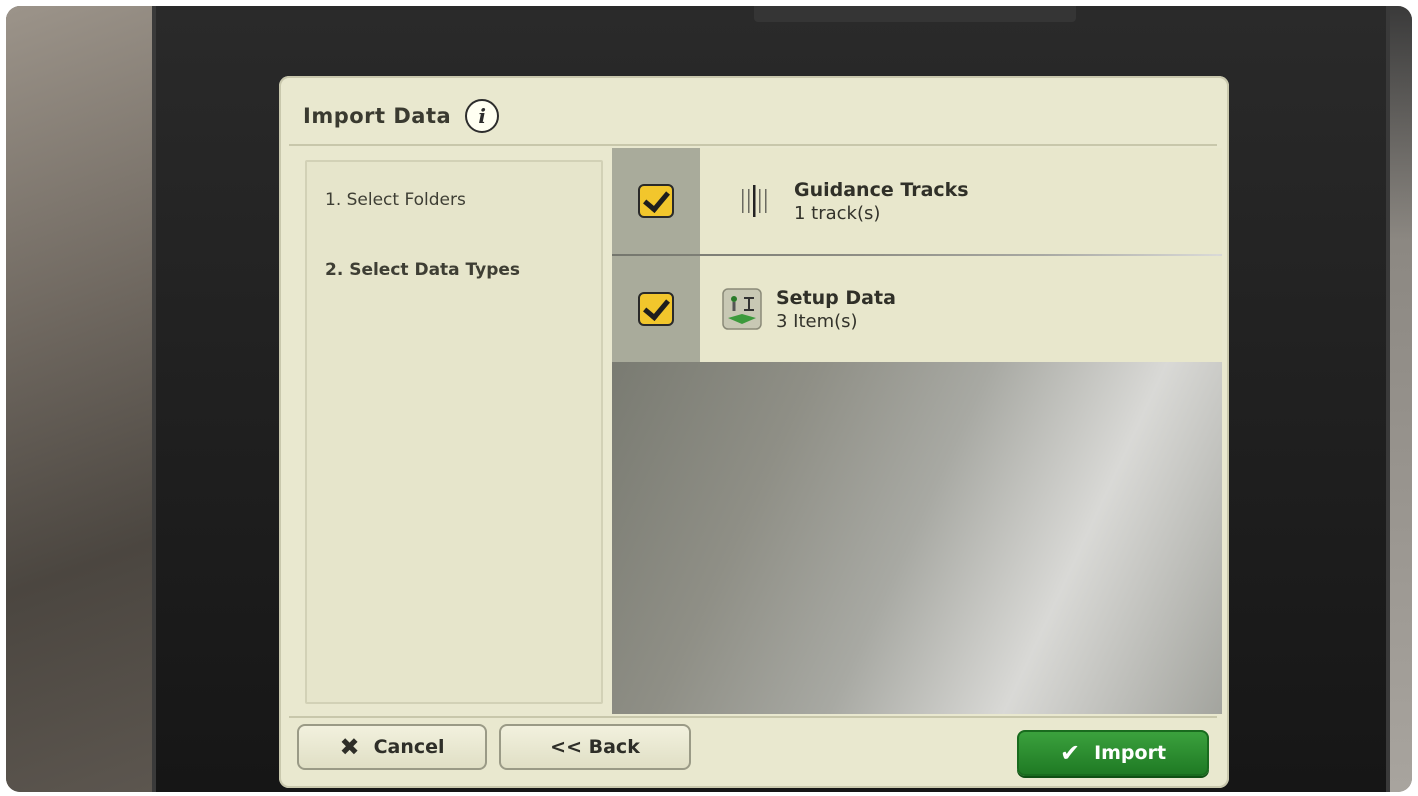  What do you see at coordinates (742, 309) in the screenshot?
I see `setup-data-icon` at bounding box center [742, 309].